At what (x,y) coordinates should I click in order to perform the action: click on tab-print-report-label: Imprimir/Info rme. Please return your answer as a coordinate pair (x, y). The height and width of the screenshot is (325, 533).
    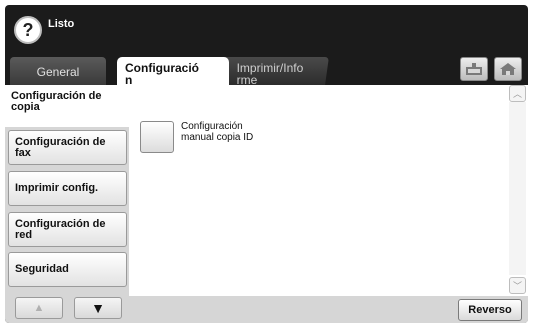
    Looking at the image, I should click on (270, 74).